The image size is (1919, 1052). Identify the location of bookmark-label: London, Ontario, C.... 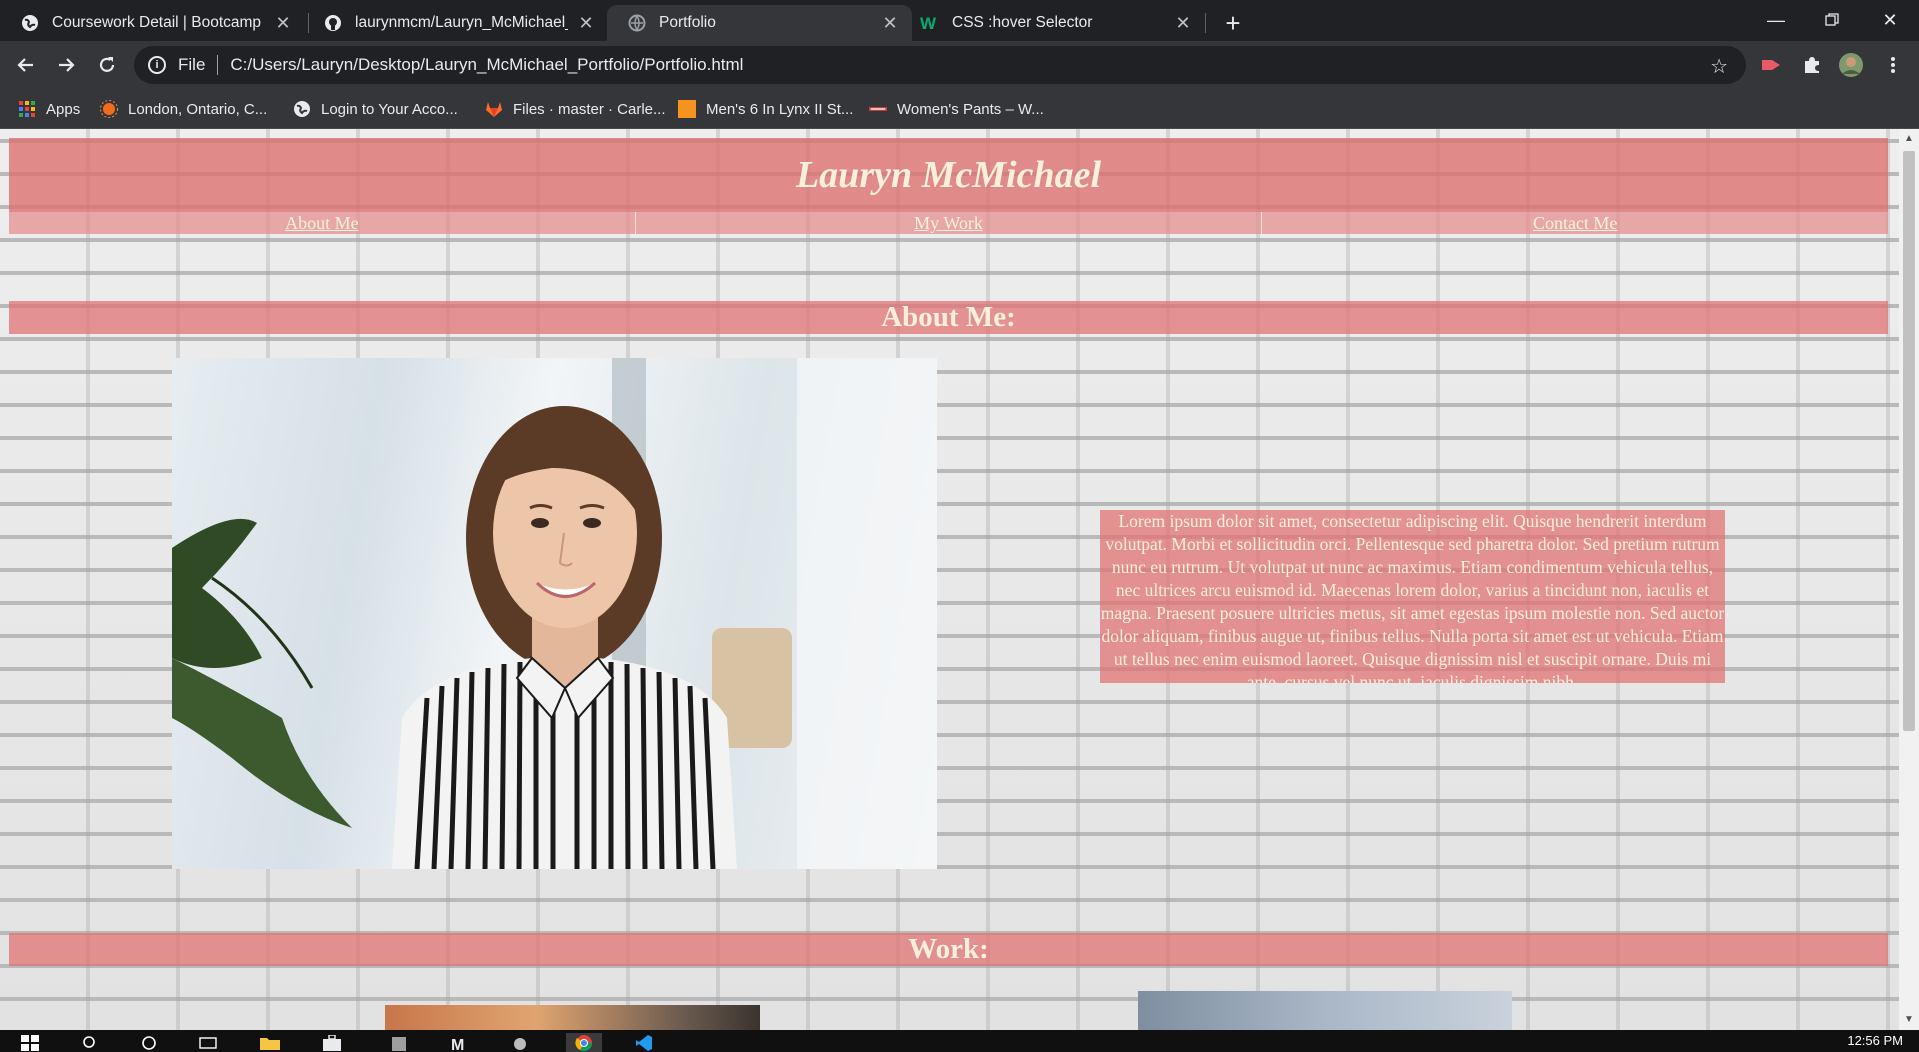
(198, 109).